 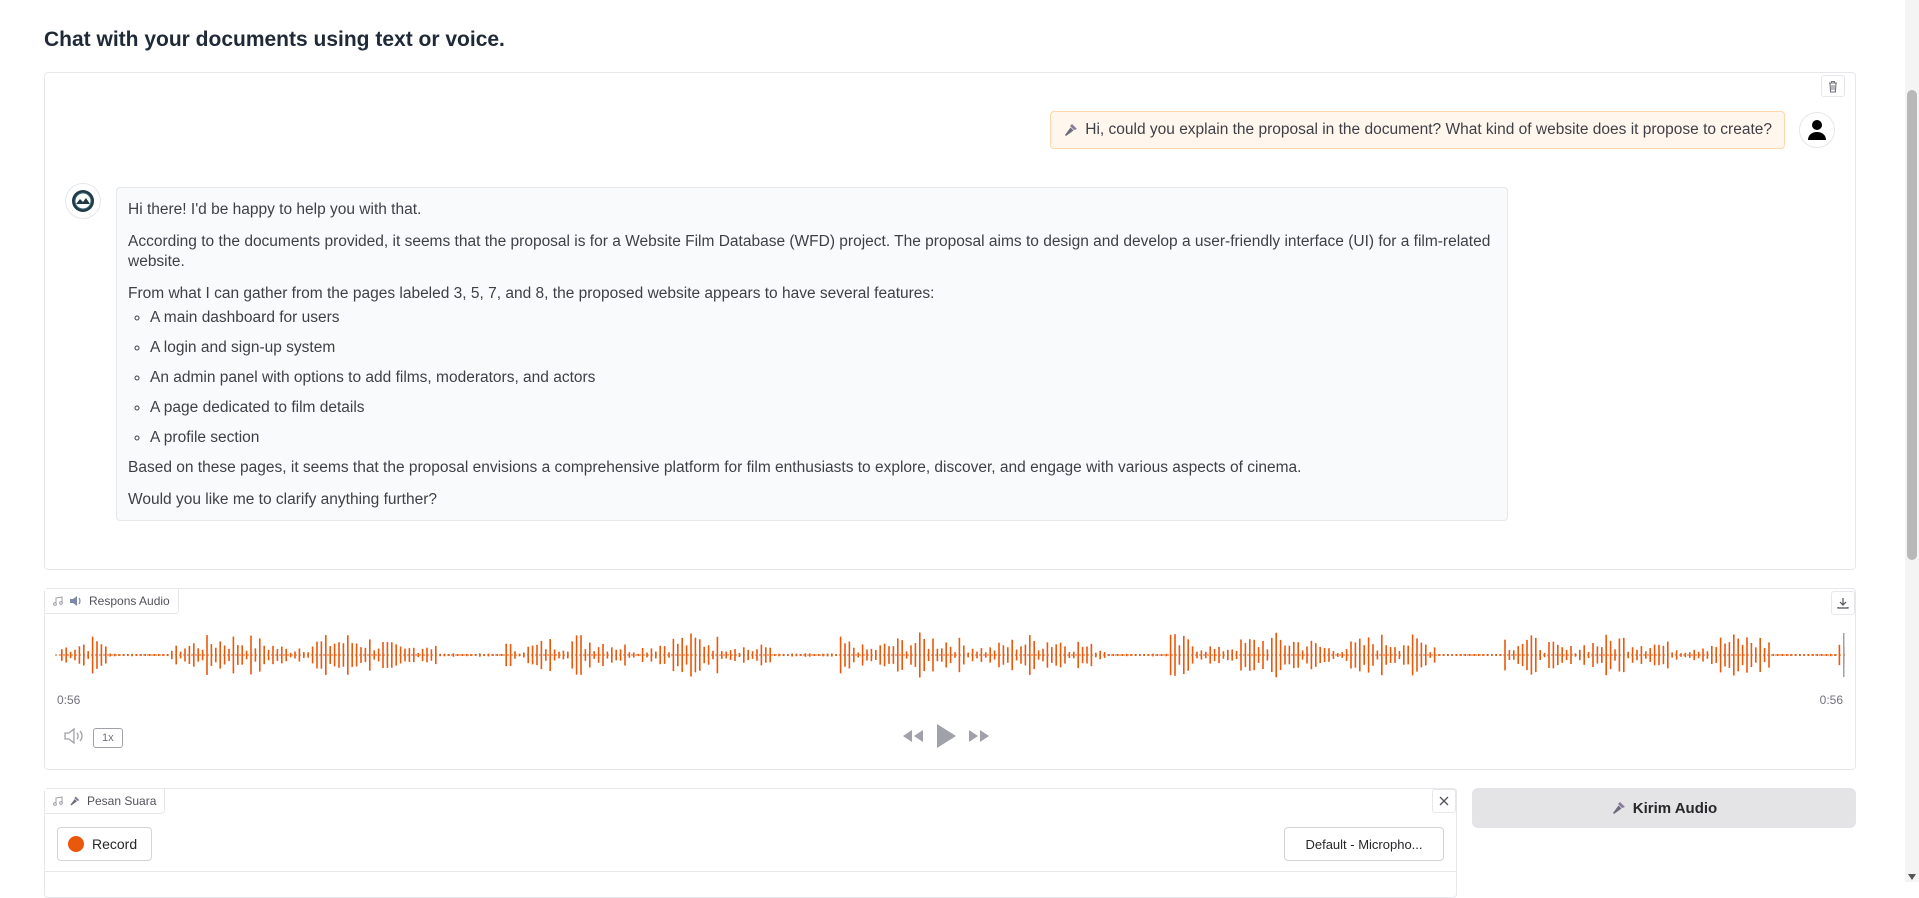 What do you see at coordinates (108, 738) in the screenshot?
I see `playback-speed-button: 1x` at bounding box center [108, 738].